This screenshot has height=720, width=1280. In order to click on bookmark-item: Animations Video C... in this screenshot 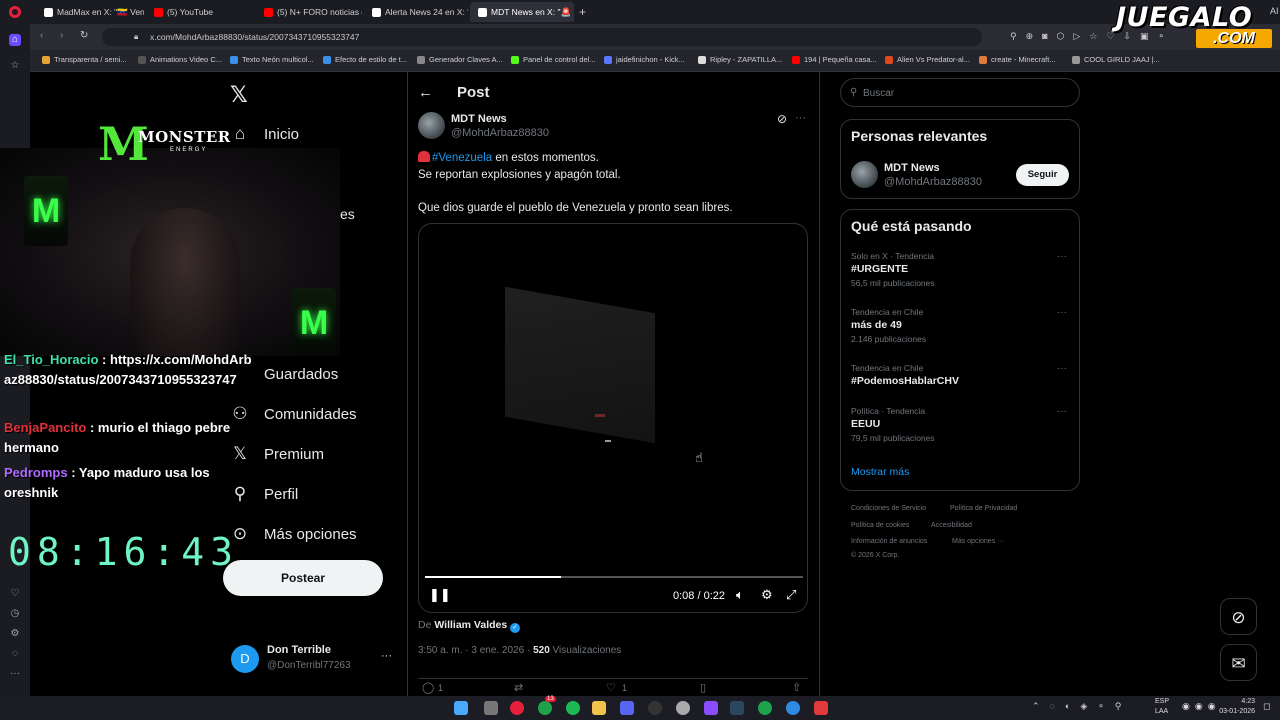, I will do `click(180, 59)`.